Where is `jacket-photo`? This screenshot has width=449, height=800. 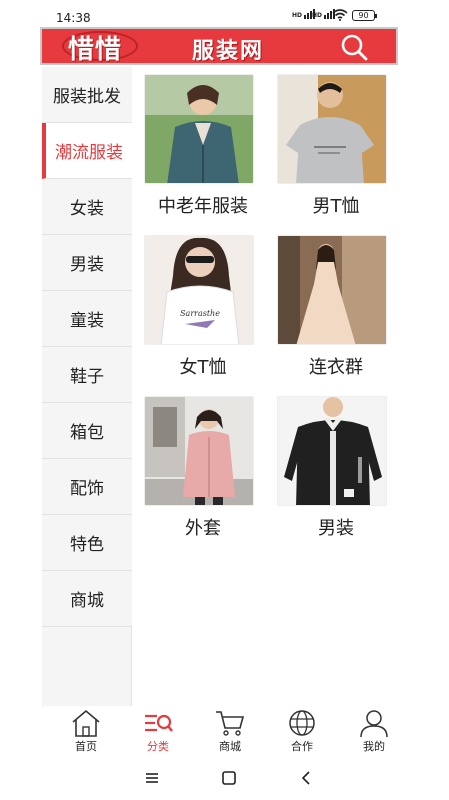
jacket-photo is located at coordinates (199, 129).